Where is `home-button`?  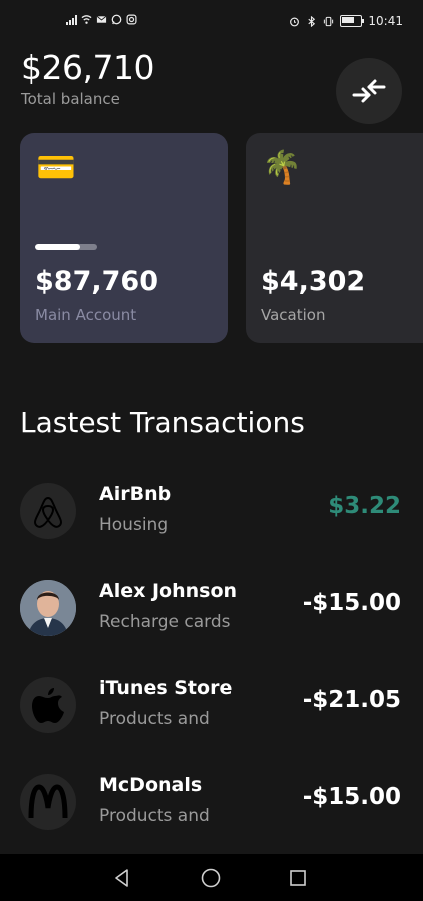 home-button is located at coordinates (211, 877).